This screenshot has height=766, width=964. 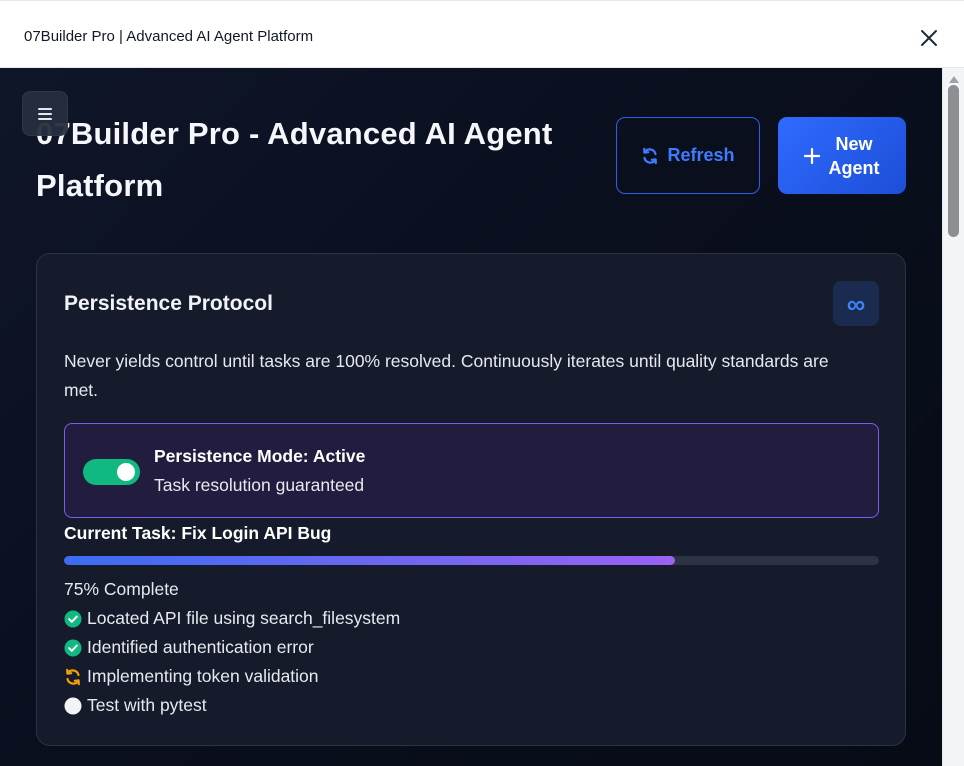 What do you see at coordinates (414, 618) in the screenshot?
I see `list-item: Located API file using search_filesystem` at bounding box center [414, 618].